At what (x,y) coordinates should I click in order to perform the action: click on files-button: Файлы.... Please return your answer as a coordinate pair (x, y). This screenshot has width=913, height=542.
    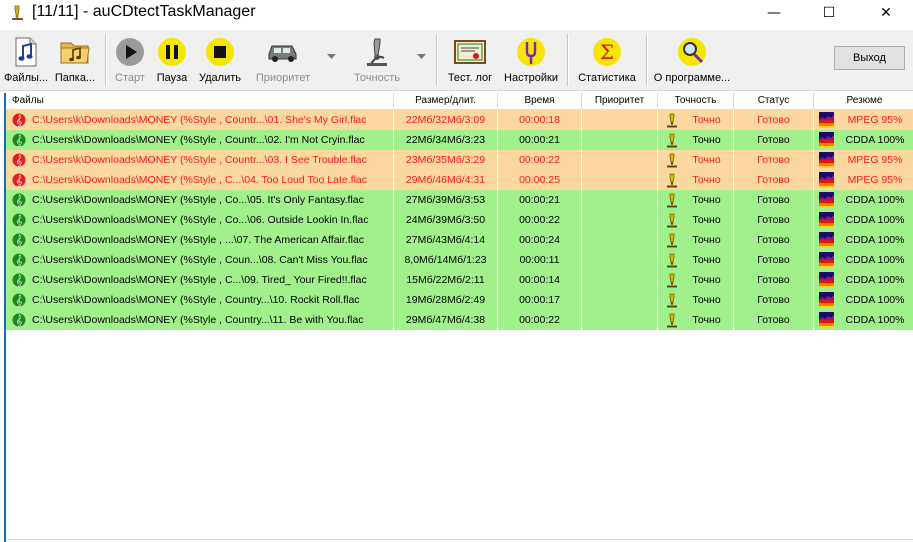
    Looking at the image, I should click on (26, 60).